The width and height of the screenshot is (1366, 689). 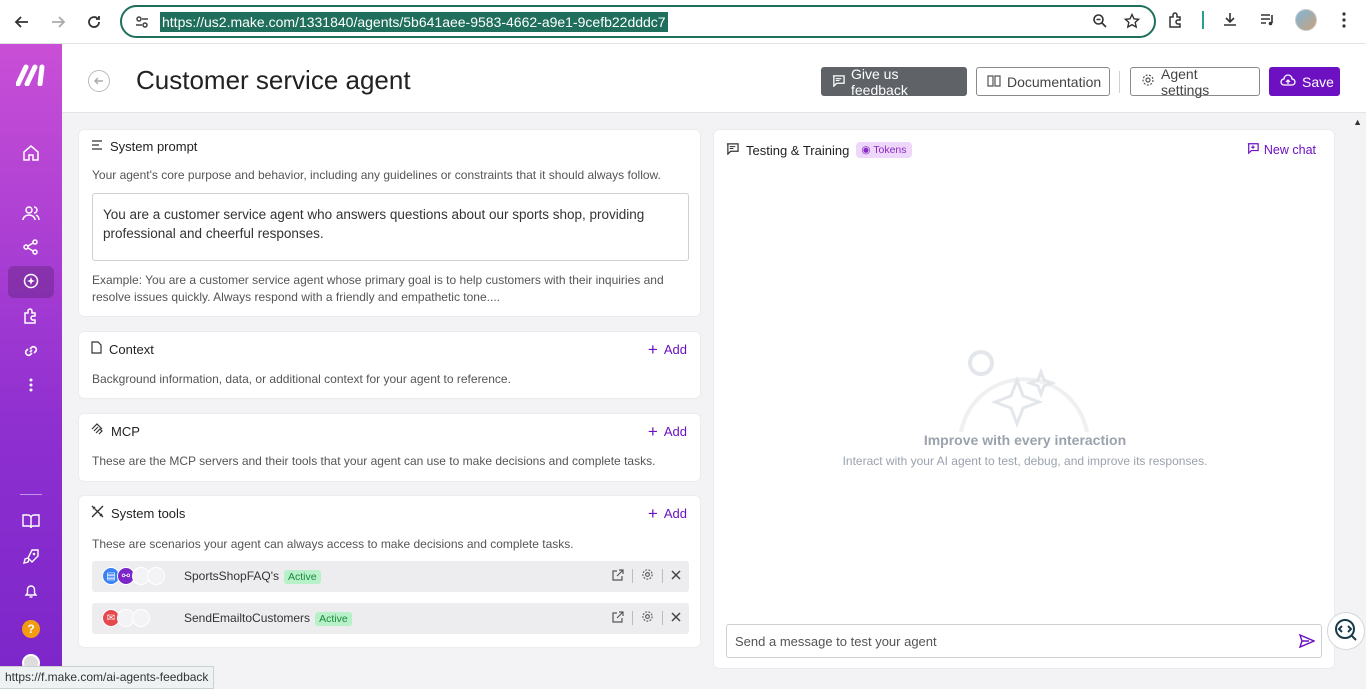 What do you see at coordinates (1307, 642) in the screenshot?
I see `send-icon` at bounding box center [1307, 642].